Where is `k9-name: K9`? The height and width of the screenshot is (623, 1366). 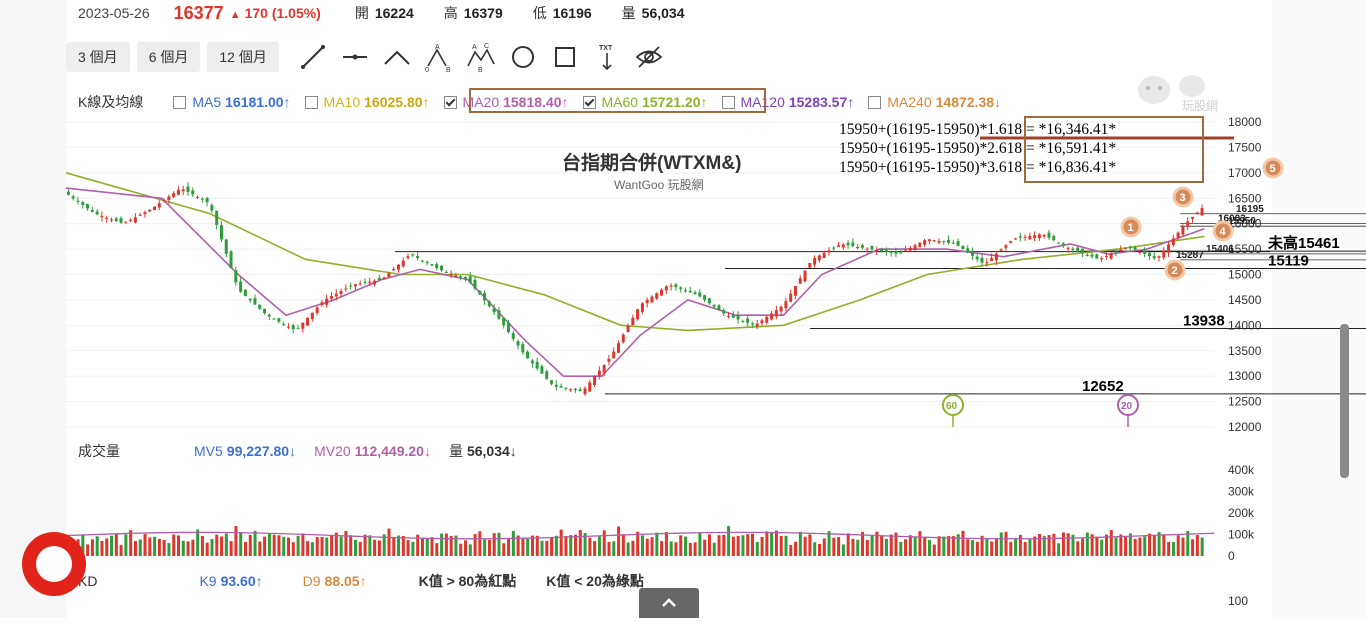
k9-name: K9 is located at coordinates (208, 581).